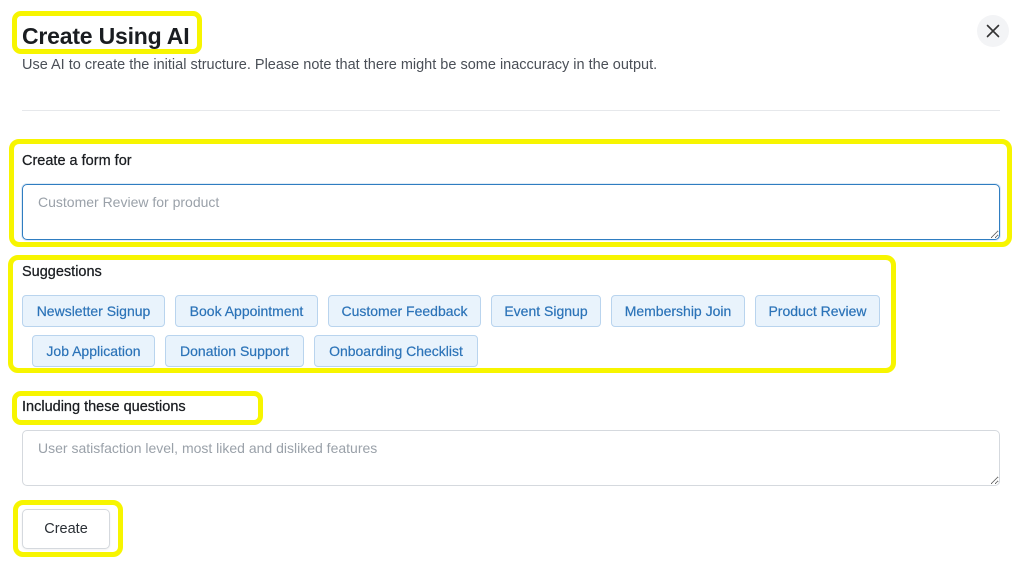 This screenshot has height=565, width=1024. What do you see at coordinates (511, 458) in the screenshot?
I see `questions-input` at bounding box center [511, 458].